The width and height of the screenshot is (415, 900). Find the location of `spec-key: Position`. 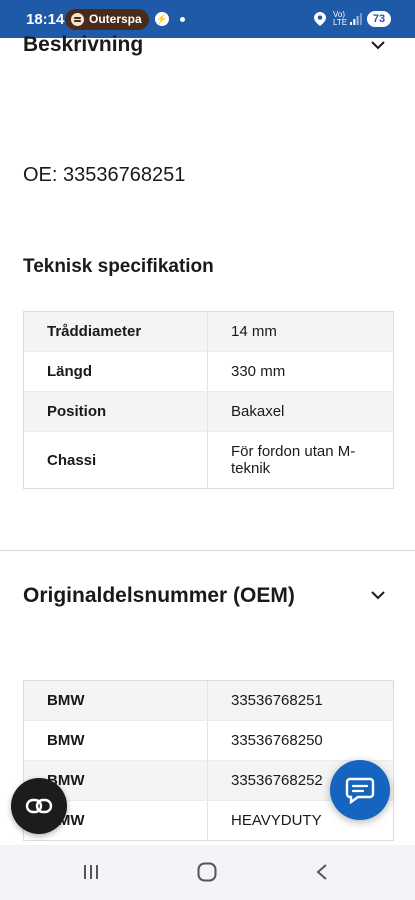

spec-key: Position is located at coordinates (116, 411).